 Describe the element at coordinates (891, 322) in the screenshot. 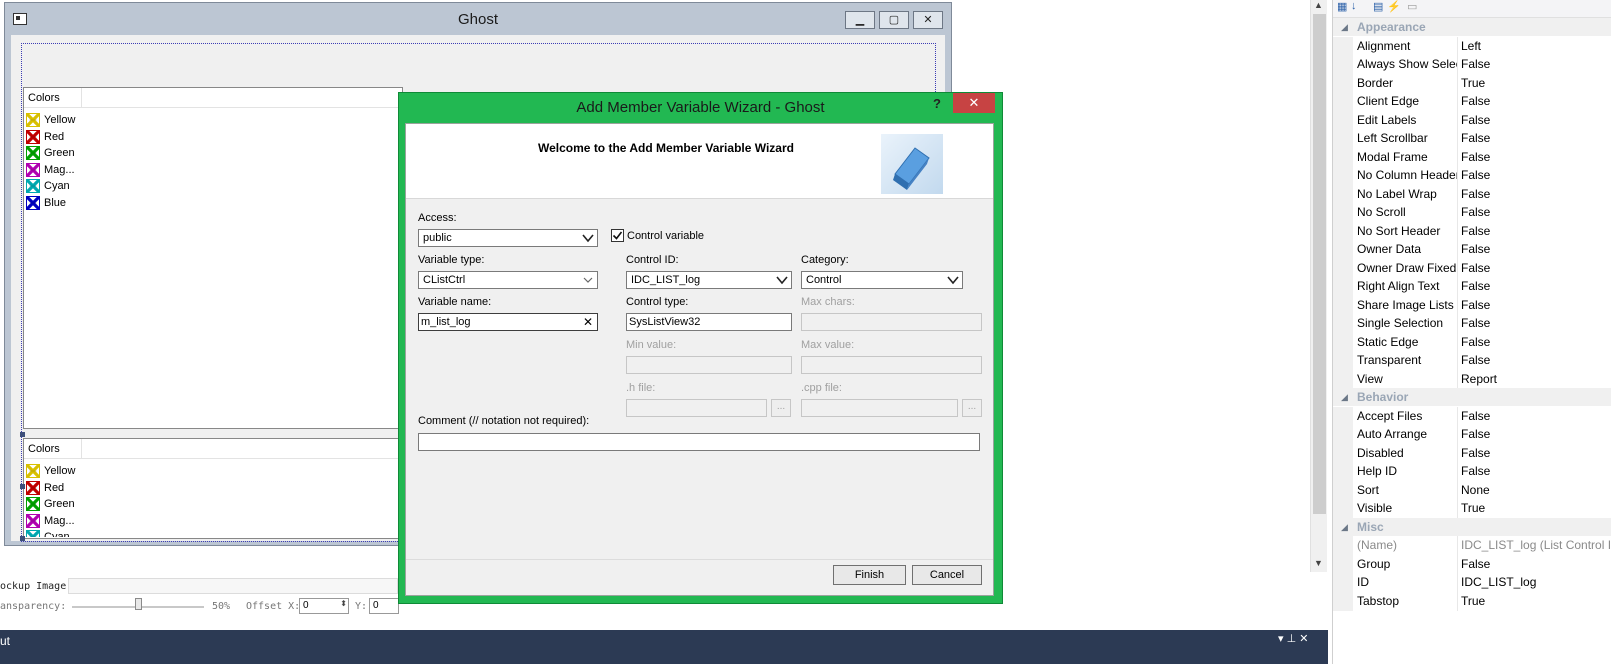

I see `max-chars-input` at that location.